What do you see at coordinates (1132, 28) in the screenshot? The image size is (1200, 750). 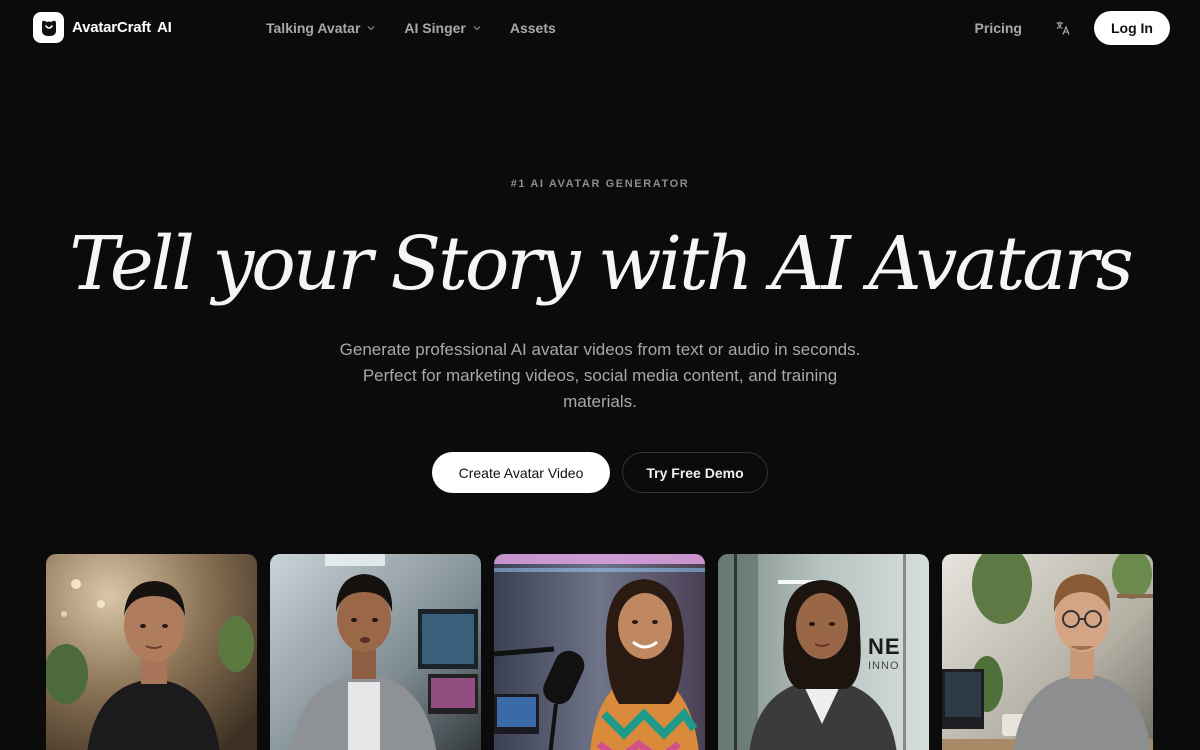 I see `login-button: Log In` at bounding box center [1132, 28].